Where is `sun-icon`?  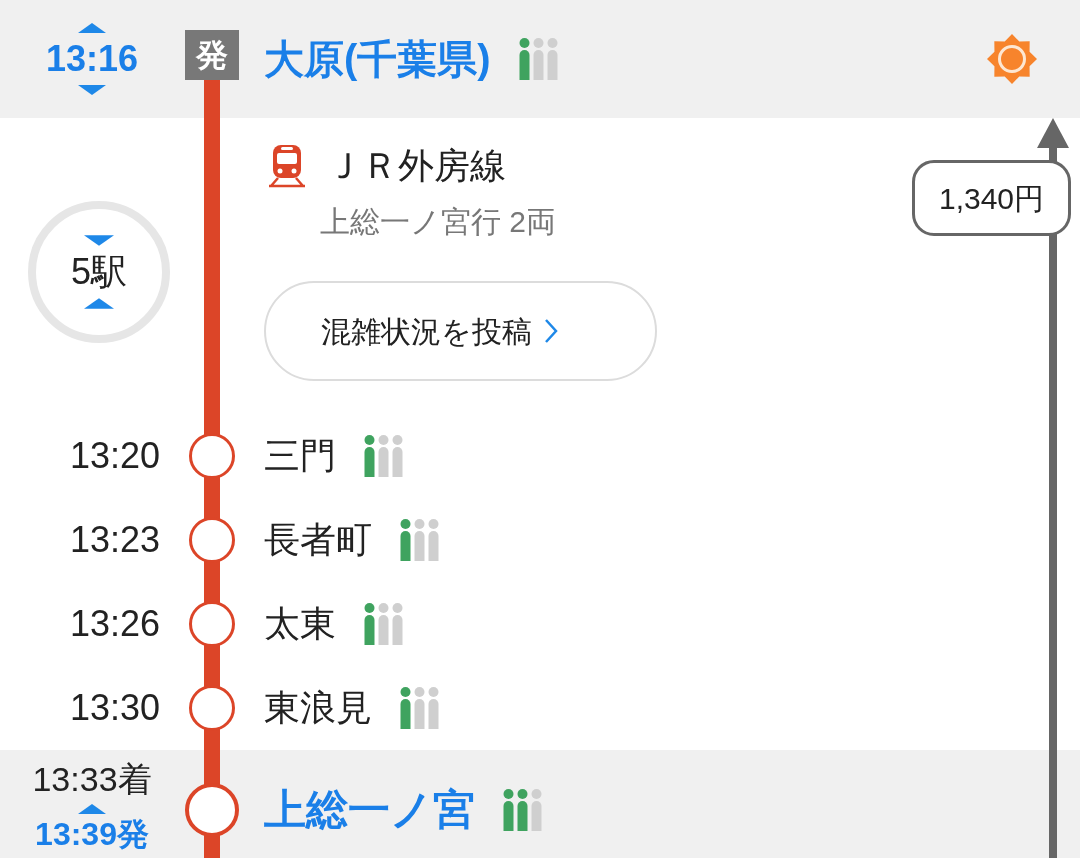
sun-icon is located at coordinates (1012, 59).